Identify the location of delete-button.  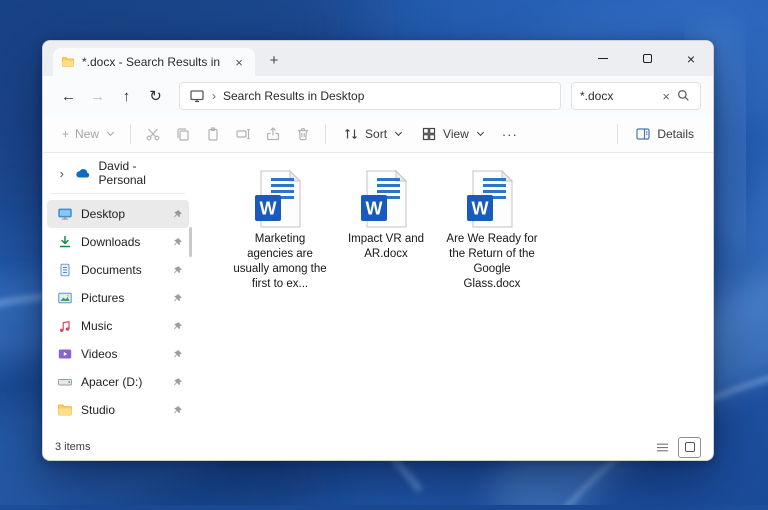
(303, 134).